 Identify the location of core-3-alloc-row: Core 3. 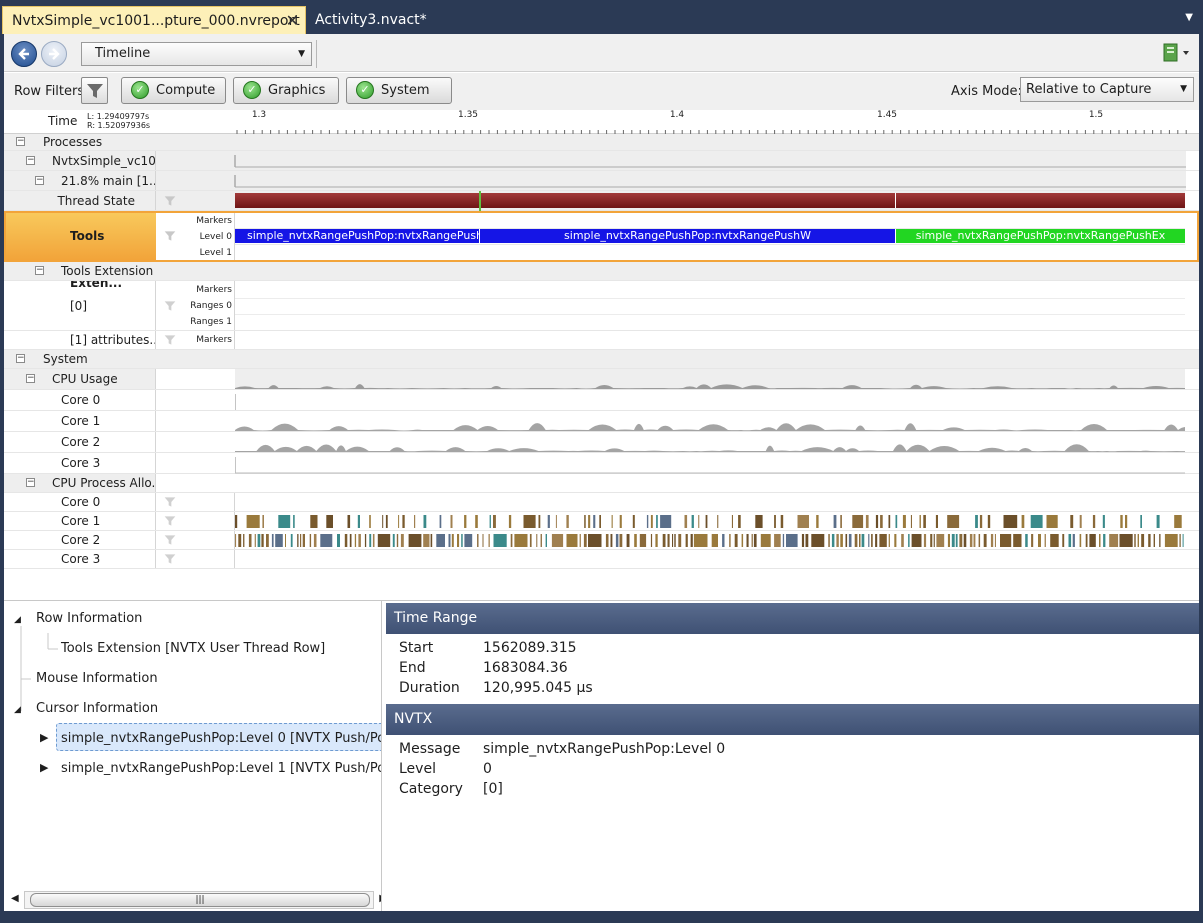
(601, 559).